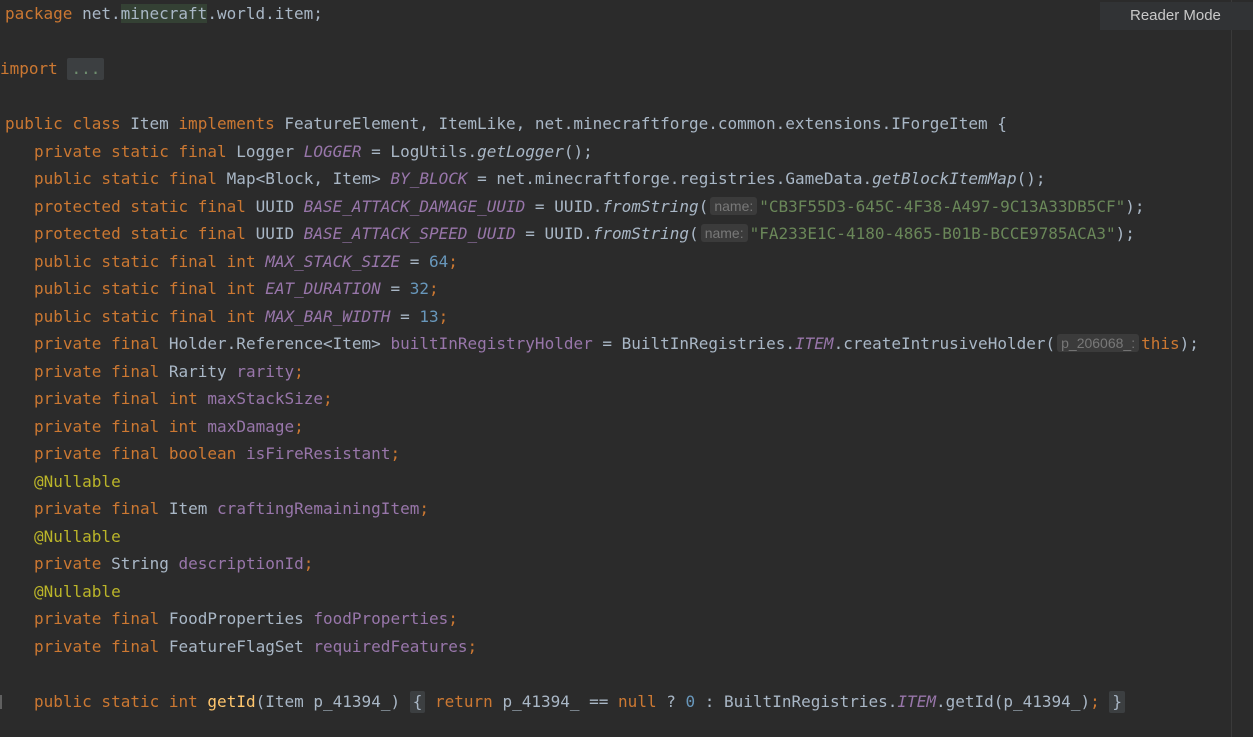 The width and height of the screenshot is (1253, 737). What do you see at coordinates (174, 563) in the screenshot?
I see `code-line: private String descriptionId;` at bounding box center [174, 563].